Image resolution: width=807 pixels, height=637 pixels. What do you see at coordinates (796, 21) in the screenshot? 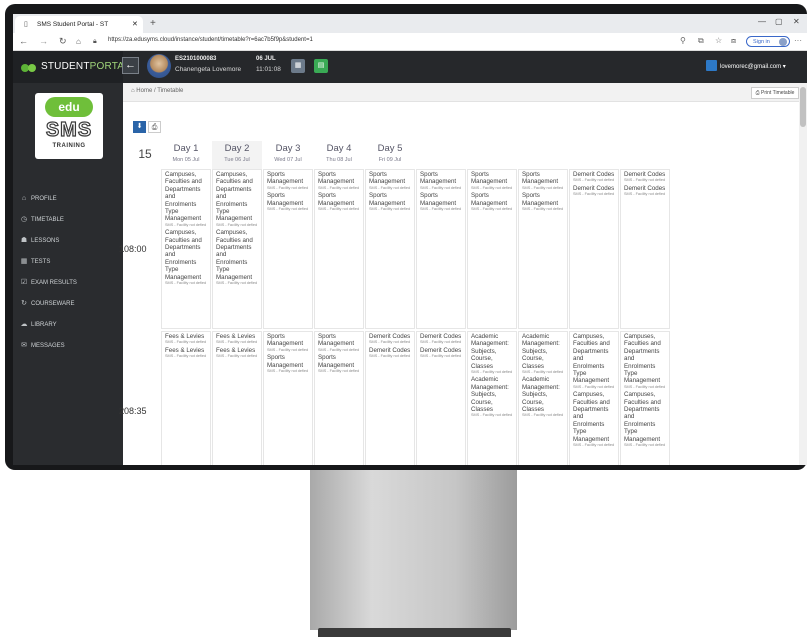
I see `close-window-icon: ✕` at bounding box center [796, 21].